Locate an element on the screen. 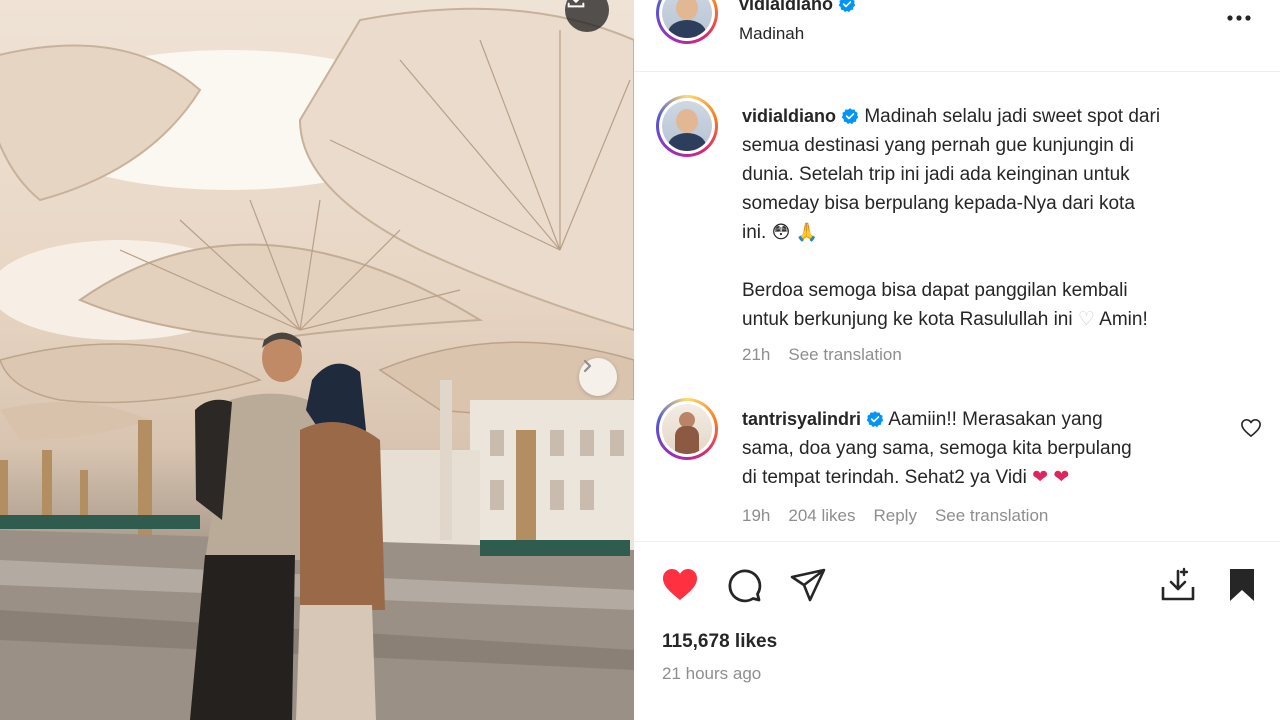 Image resolution: width=1280 pixels, height=720 pixels. comment-reply-button: Reply is located at coordinates (894, 515).